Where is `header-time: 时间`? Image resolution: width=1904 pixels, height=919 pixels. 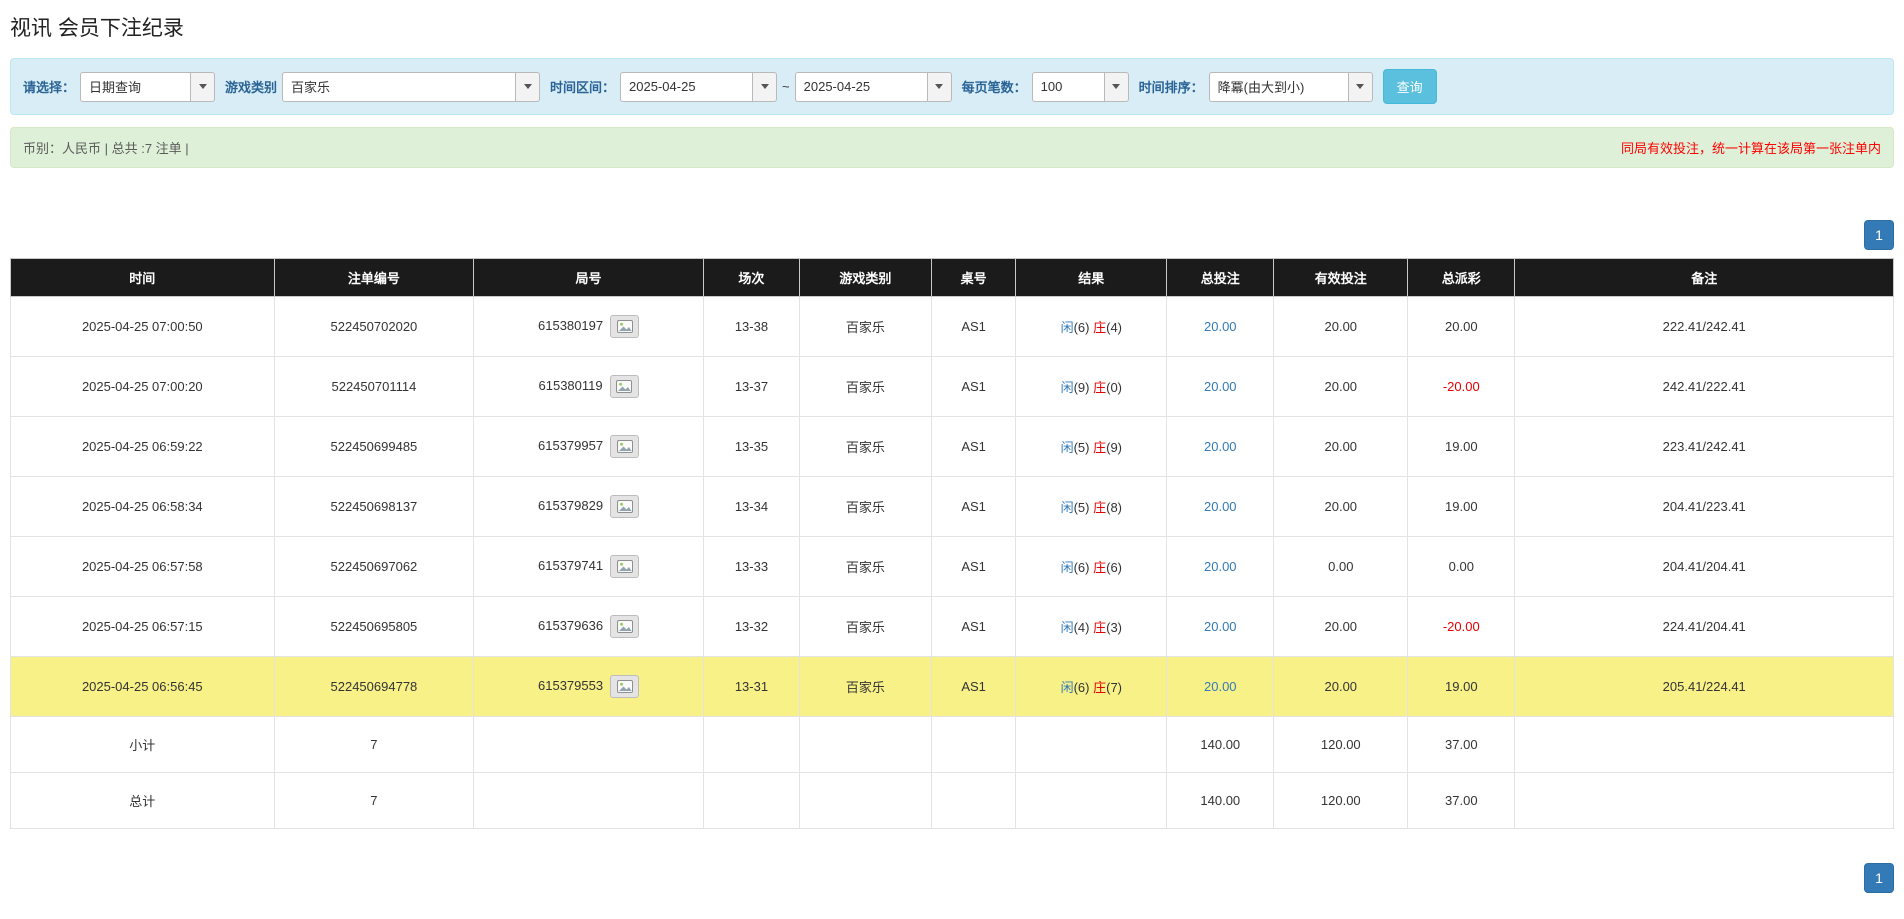
header-time: 时间 is located at coordinates (142, 277).